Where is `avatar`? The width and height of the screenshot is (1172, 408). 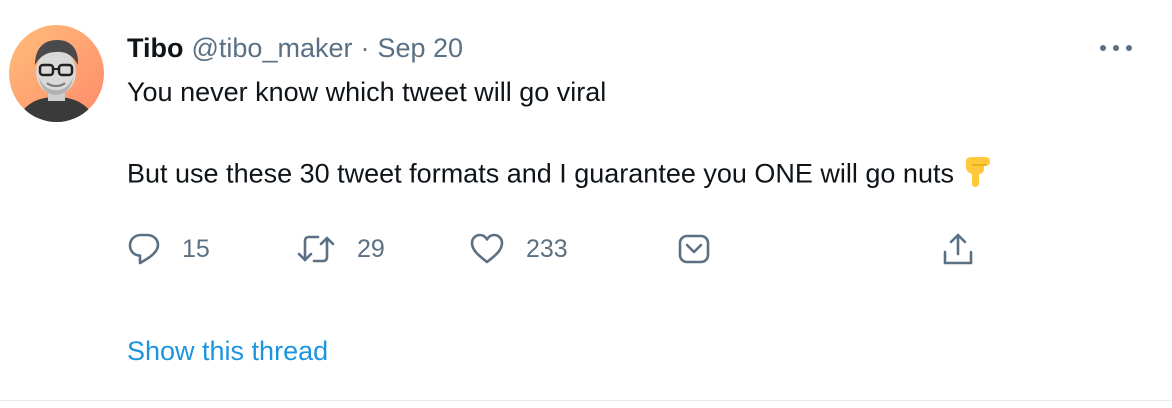 avatar is located at coordinates (56, 73).